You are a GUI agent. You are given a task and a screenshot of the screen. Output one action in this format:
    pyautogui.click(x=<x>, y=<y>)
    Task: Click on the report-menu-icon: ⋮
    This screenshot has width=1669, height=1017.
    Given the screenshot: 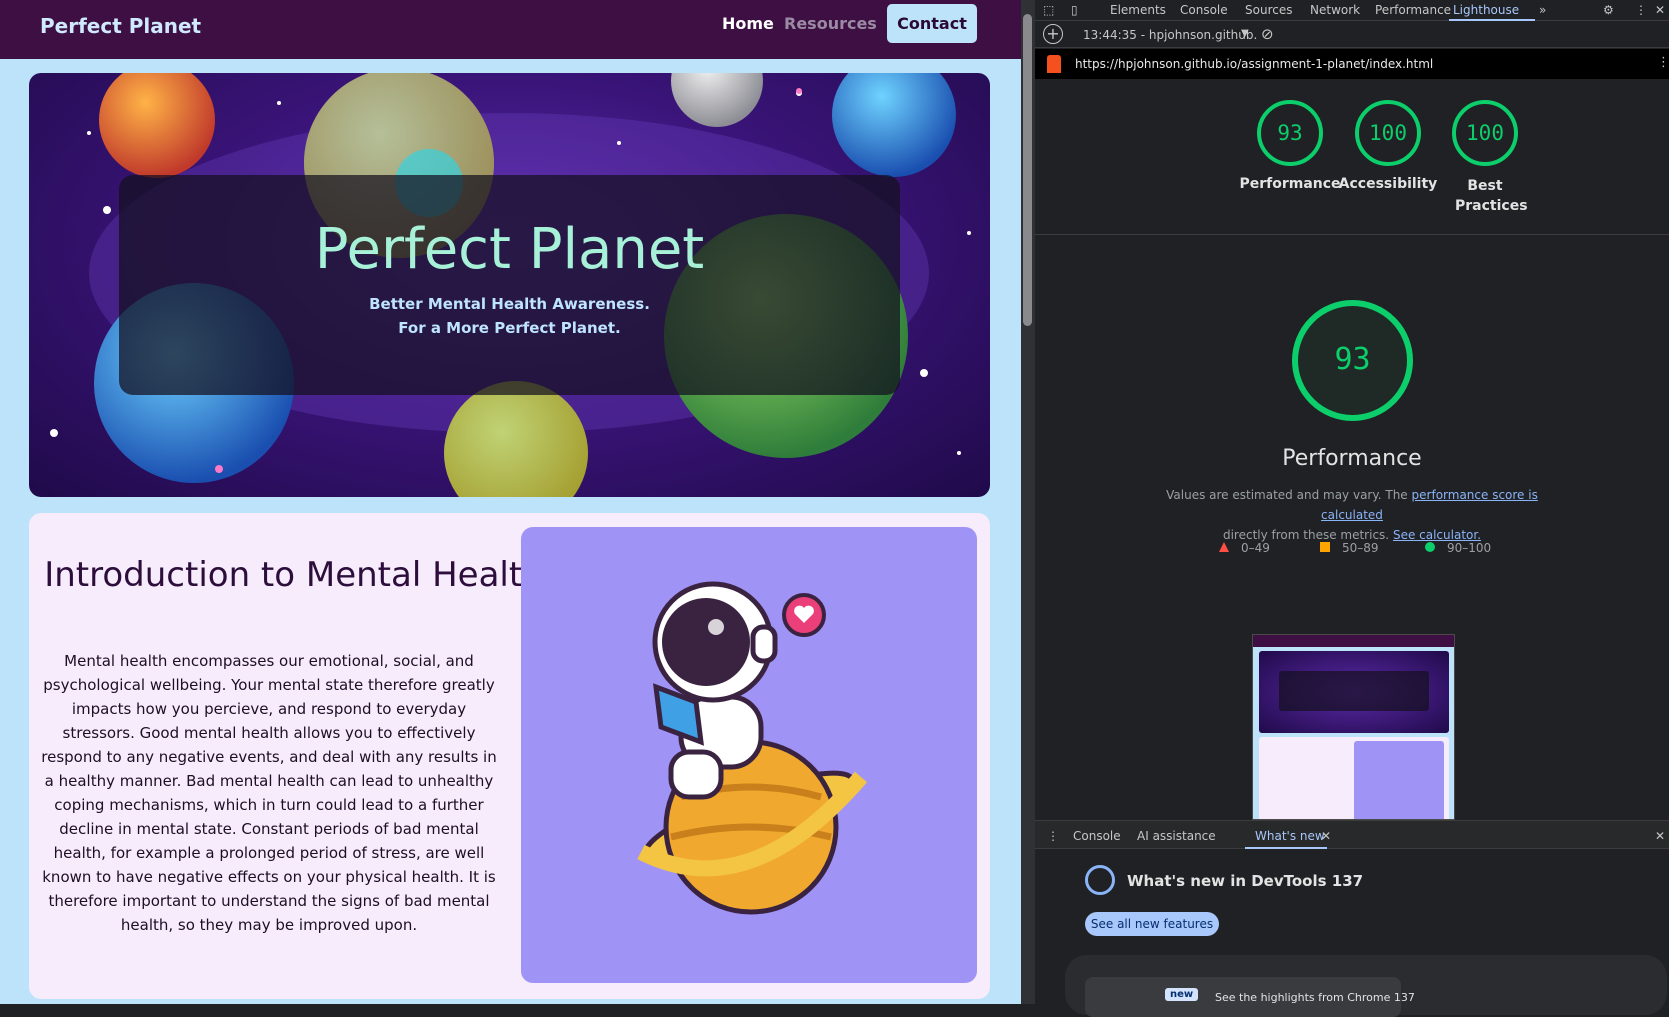 What is the action you would take?
    pyautogui.click(x=1663, y=62)
    